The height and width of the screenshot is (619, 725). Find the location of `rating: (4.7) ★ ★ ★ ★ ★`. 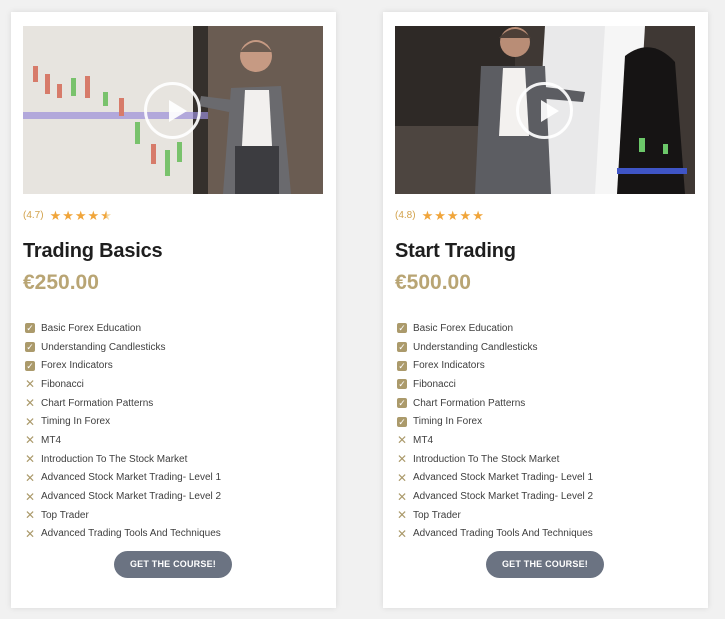

rating: (4.7) ★ ★ ★ ★ ★ is located at coordinates (68, 215).